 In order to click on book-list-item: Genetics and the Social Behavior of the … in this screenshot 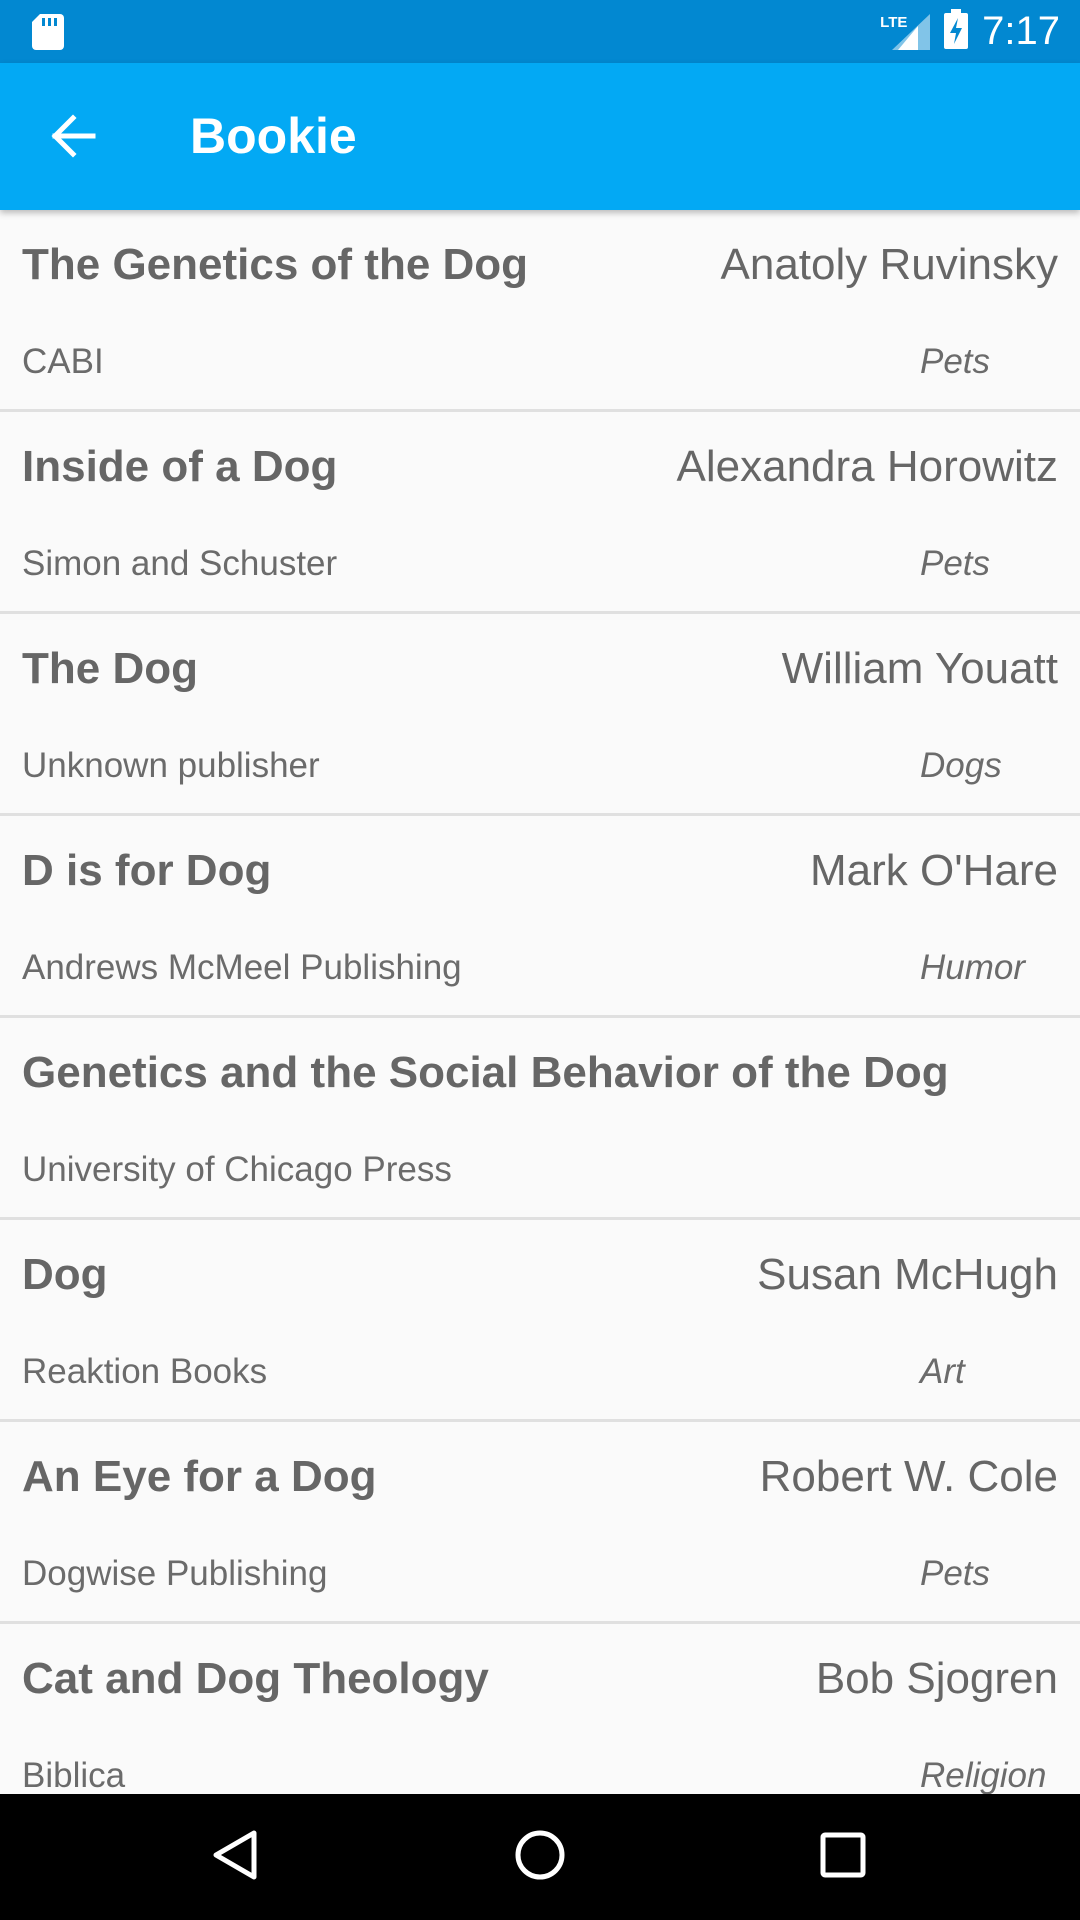, I will do `click(540, 1119)`.